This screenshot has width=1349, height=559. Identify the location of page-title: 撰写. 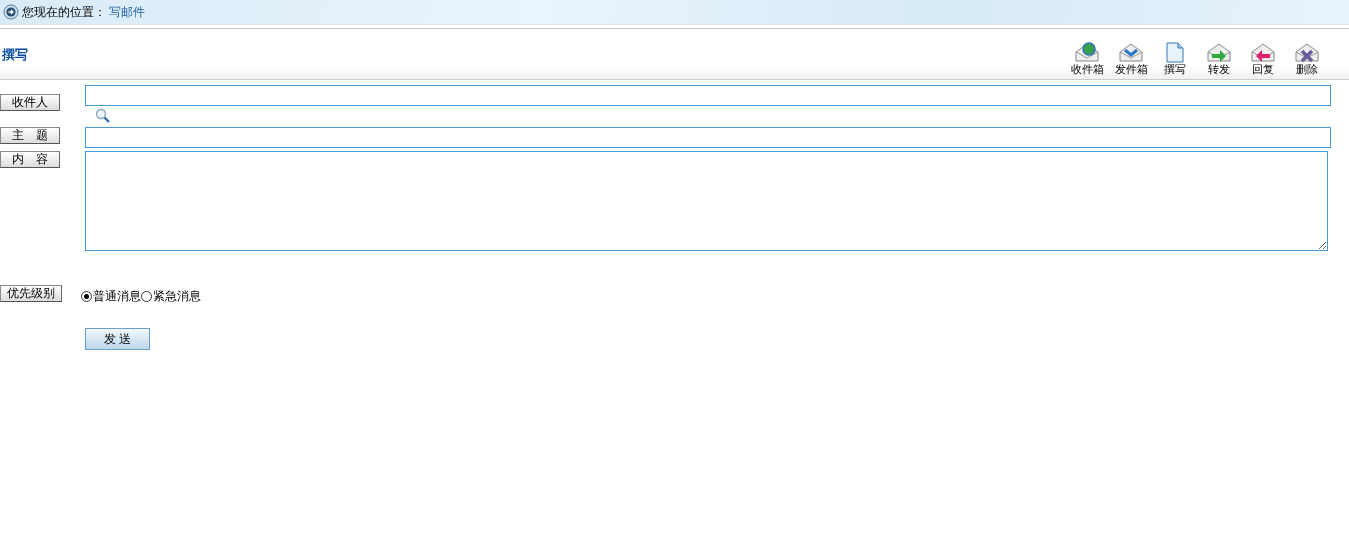
(15, 55).